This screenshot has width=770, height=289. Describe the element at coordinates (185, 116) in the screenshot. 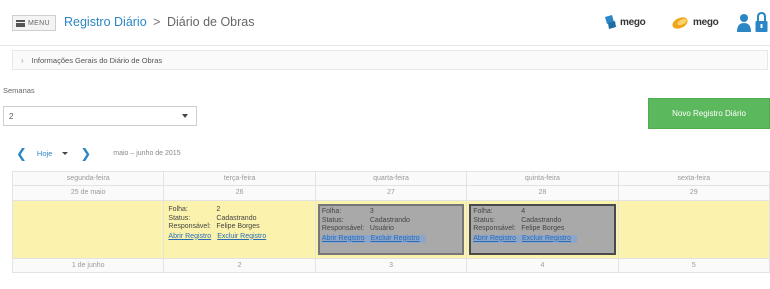

I see `chevron-down-icon` at that location.